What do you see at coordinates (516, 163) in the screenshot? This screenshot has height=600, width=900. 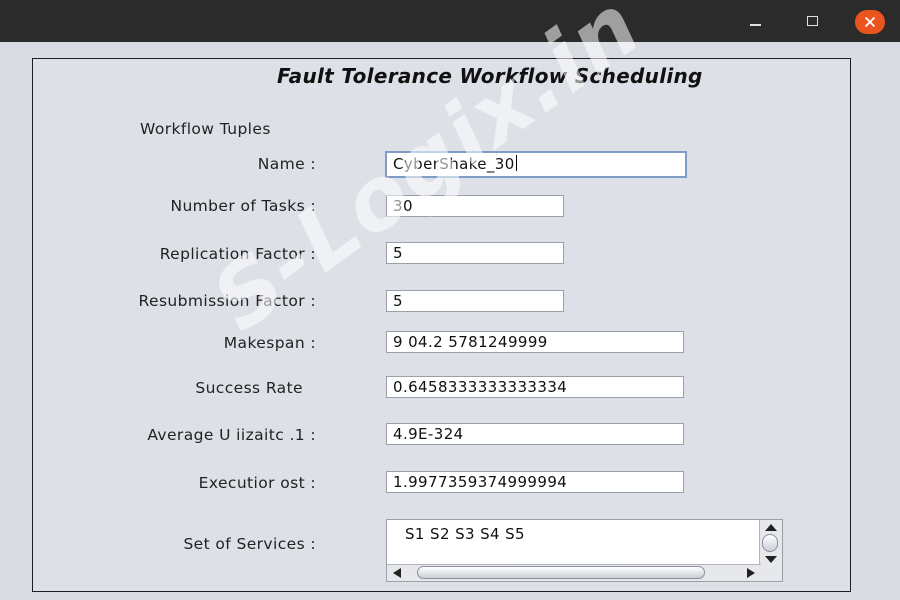 I see `text-caret` at bounding box center [516, 163].